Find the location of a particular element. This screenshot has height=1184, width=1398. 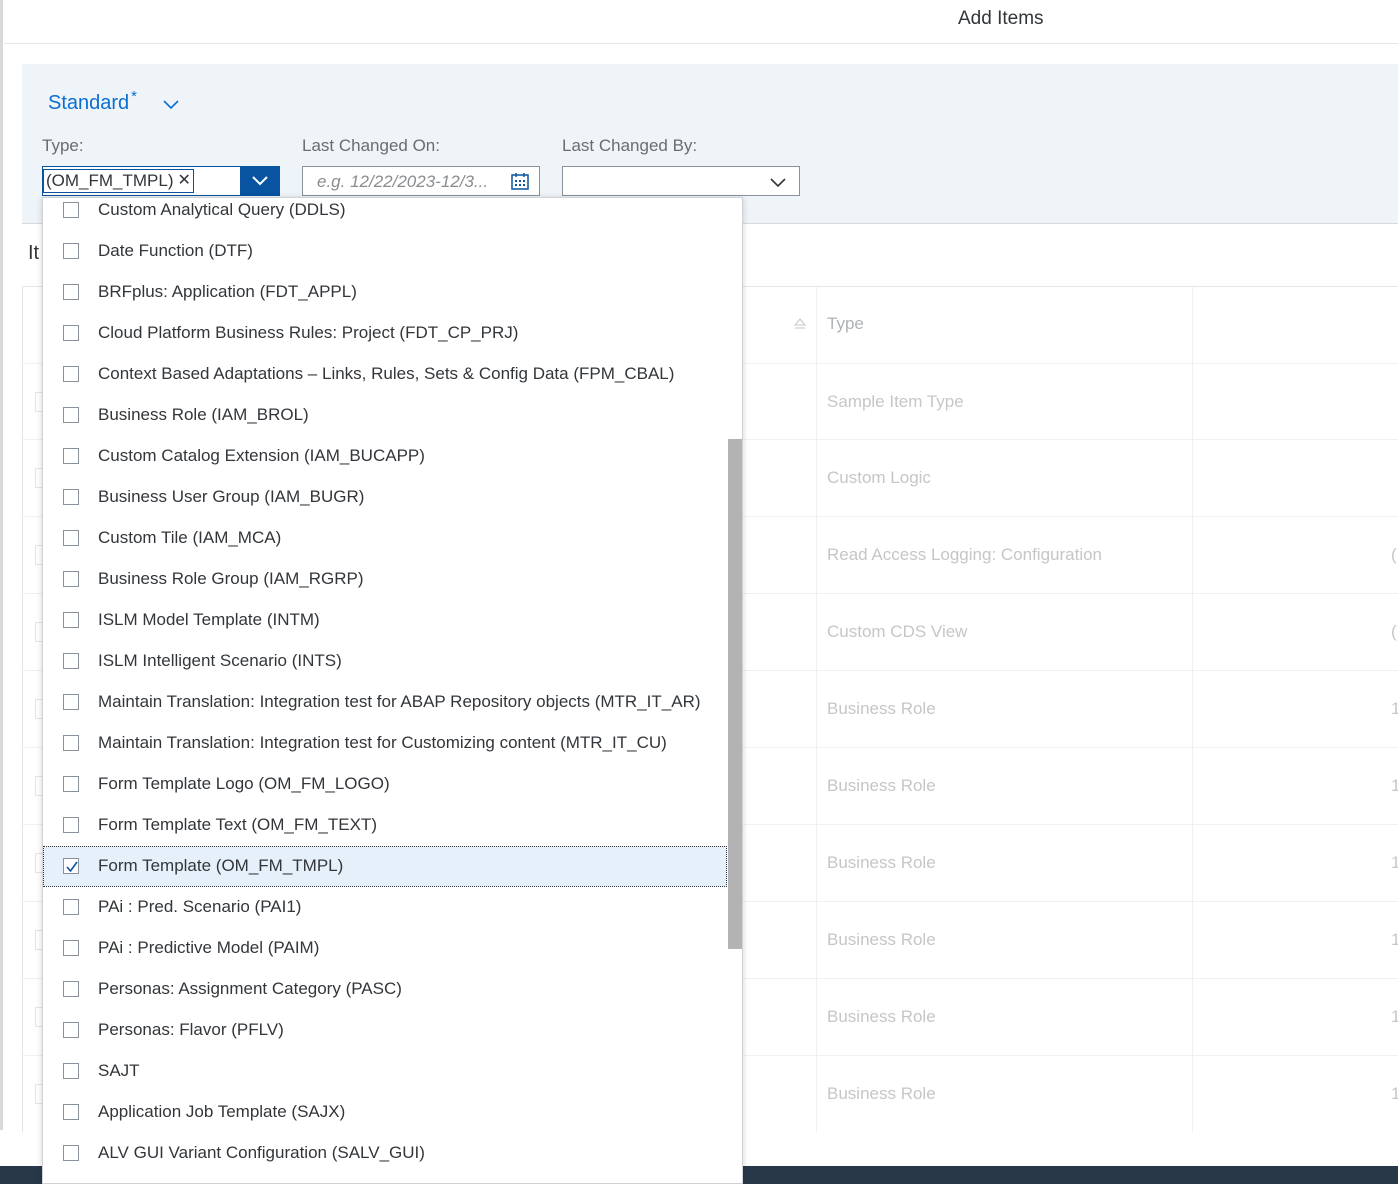

type-option: ISLM Intelligent Scenario (INTS) is located at coordinates (385, 661).